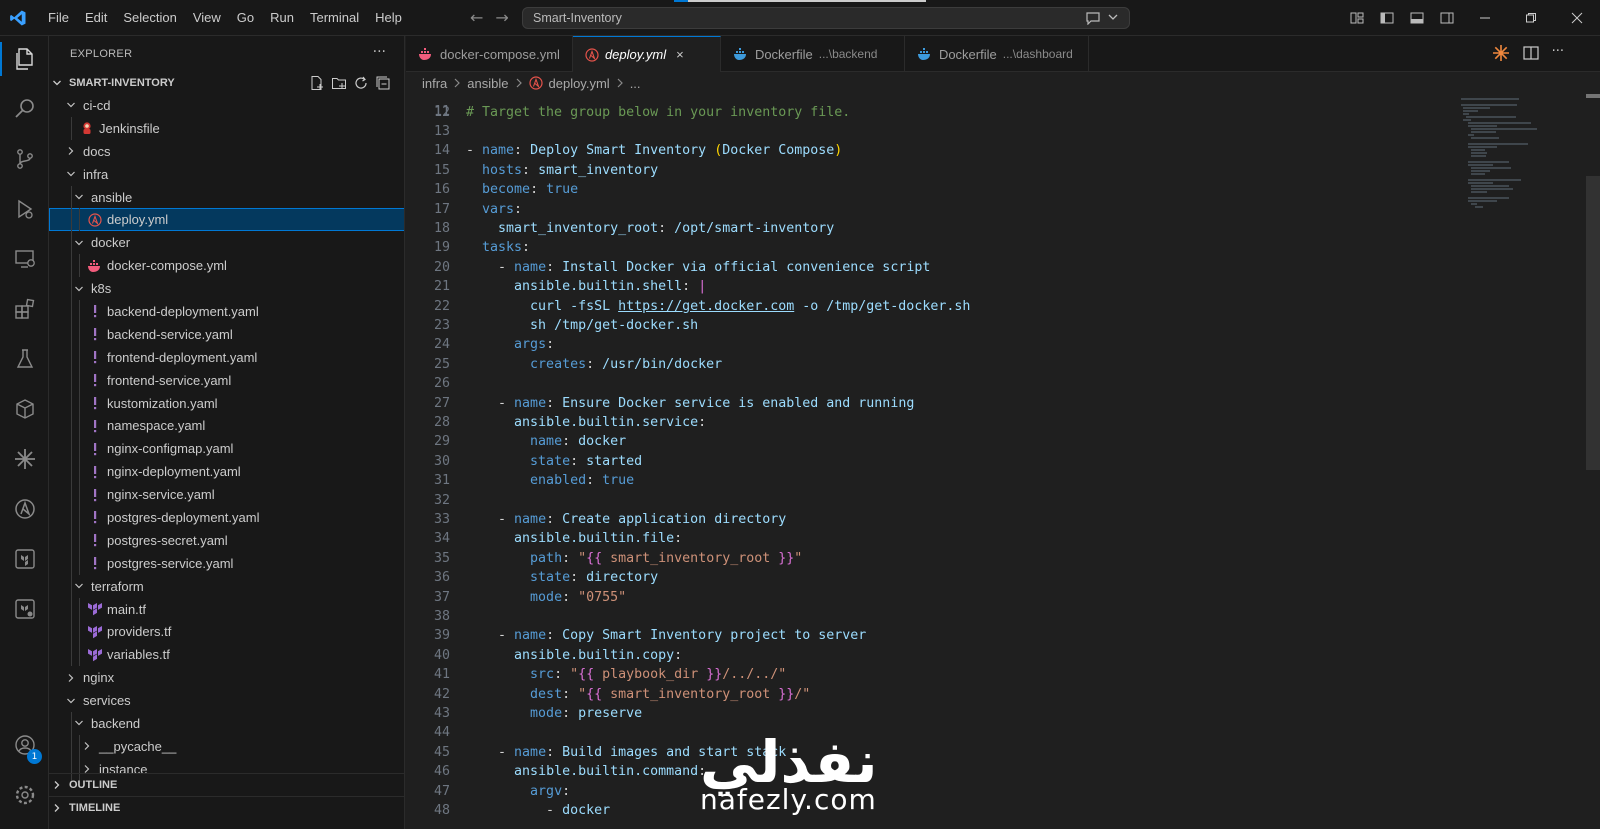 The height and width of the screenshot is (829, 1600). I want to click on toggle-primary-sidebar-icon, so click(1387, 18).